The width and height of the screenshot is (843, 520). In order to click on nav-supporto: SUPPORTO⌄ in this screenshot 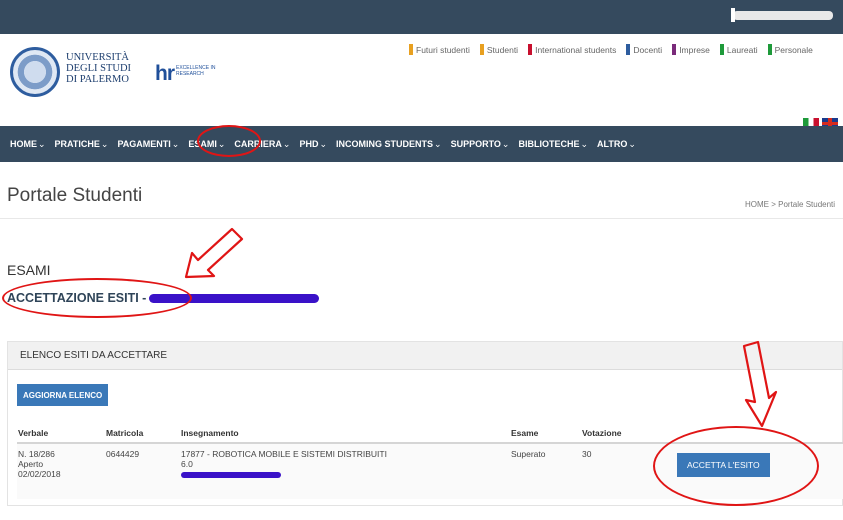, I will do `click(480, 144)`.